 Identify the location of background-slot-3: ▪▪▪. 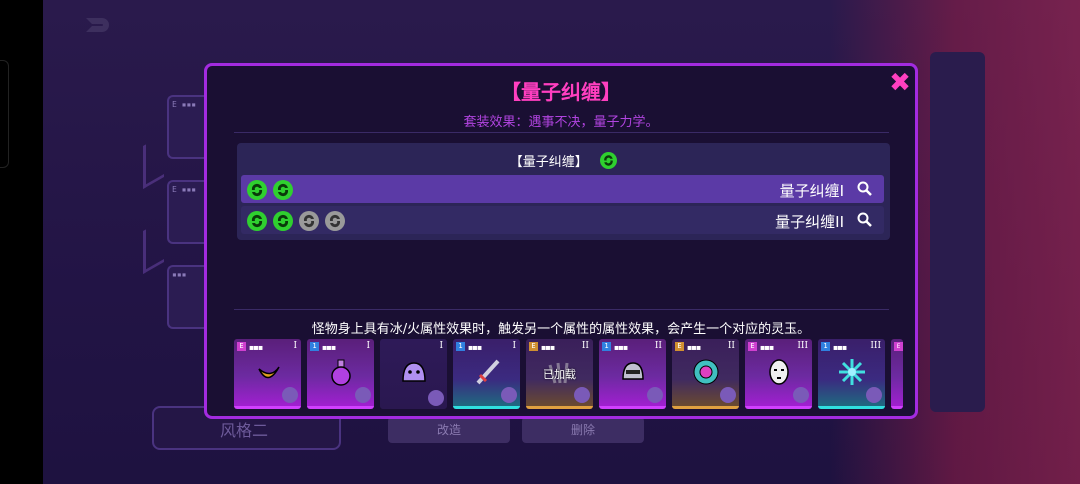
(188, 297).